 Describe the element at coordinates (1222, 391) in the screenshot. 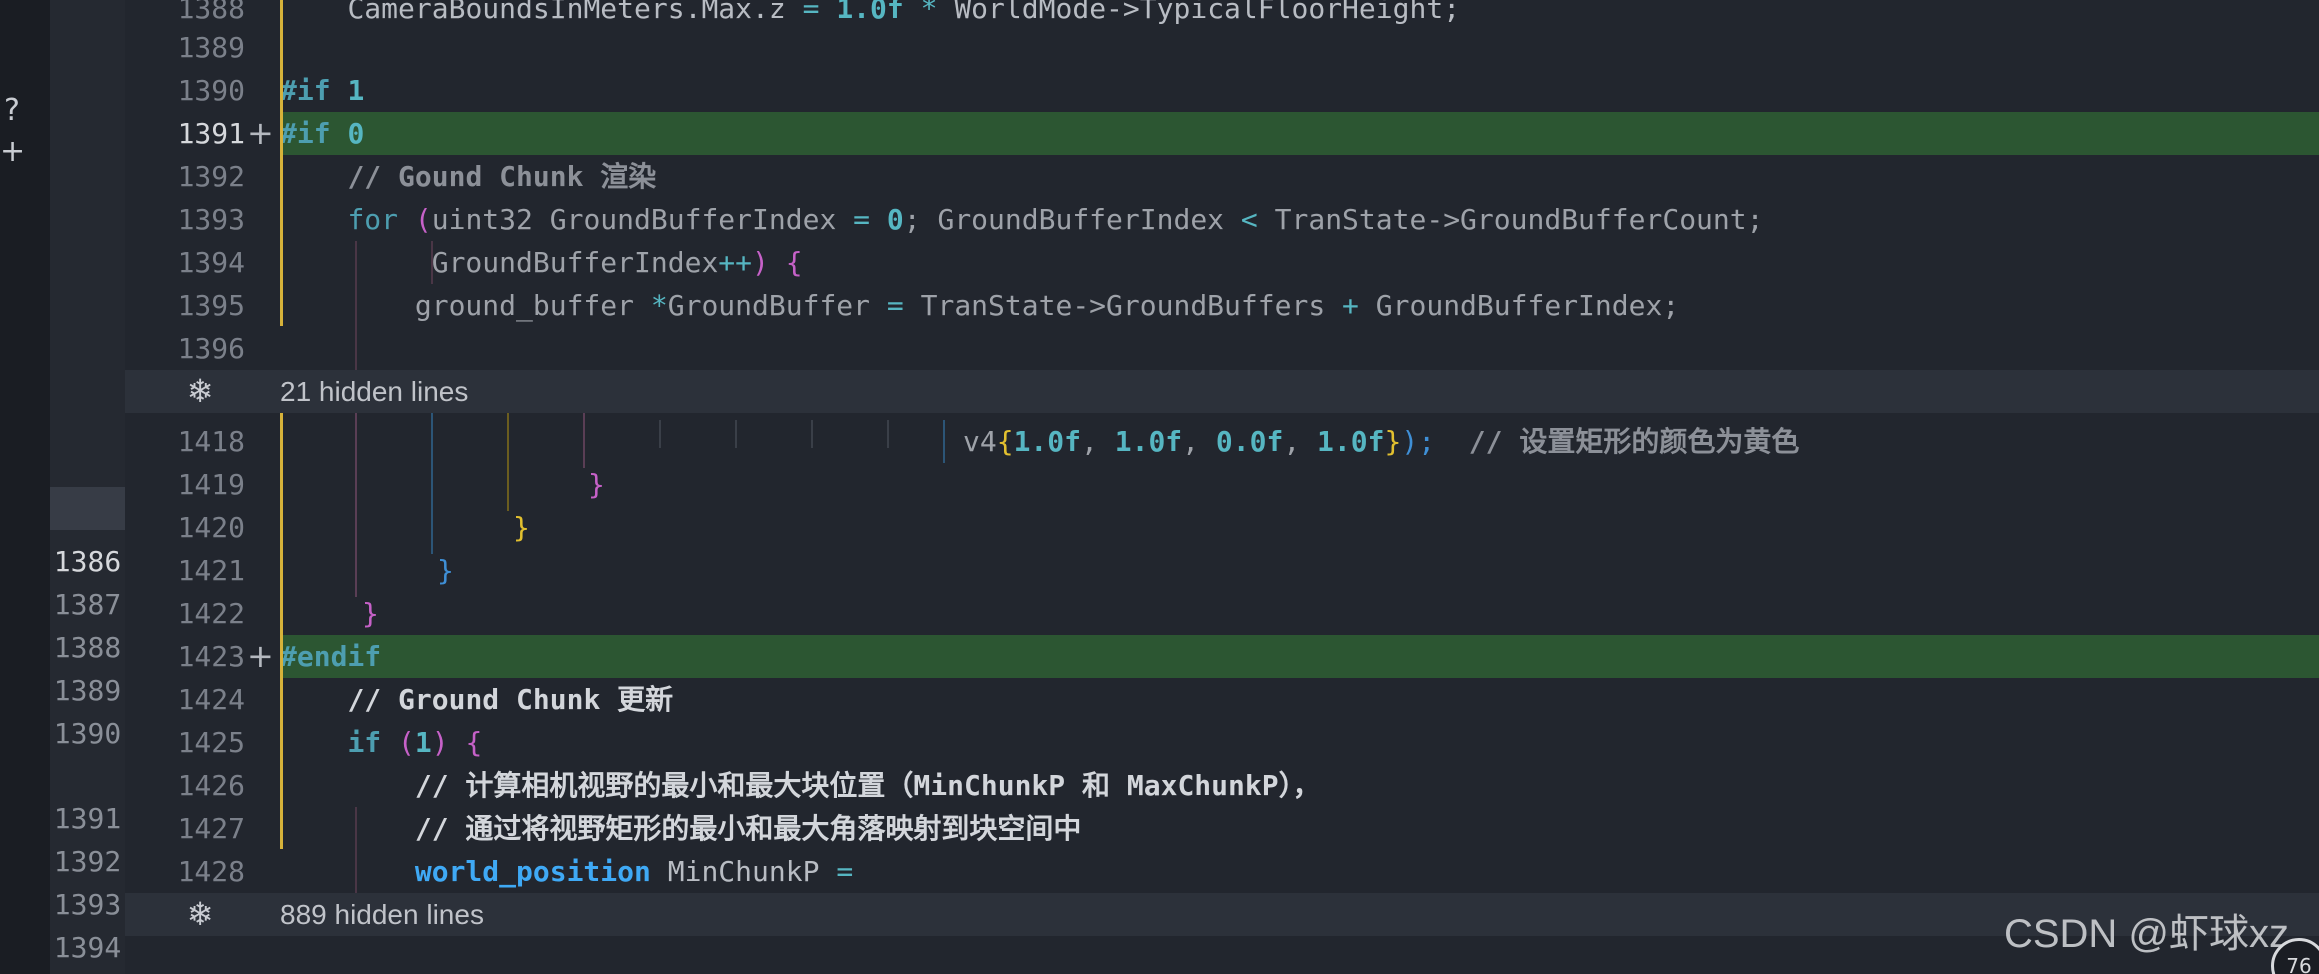

I see `folded-region: ❄ 21 hidden lines` at that location.